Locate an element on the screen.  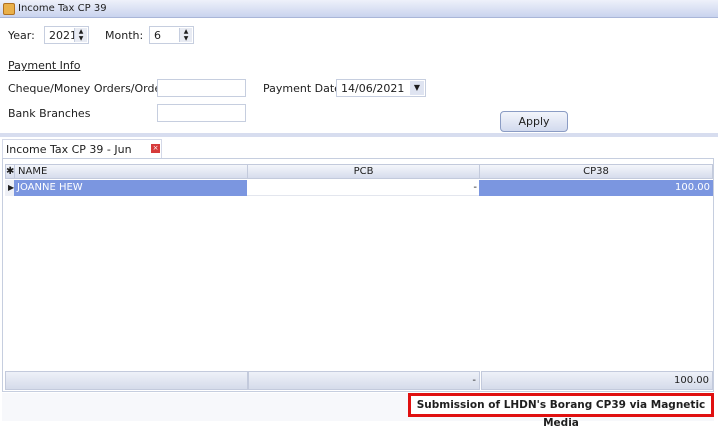
splitter is located at coordinates (359, 135).